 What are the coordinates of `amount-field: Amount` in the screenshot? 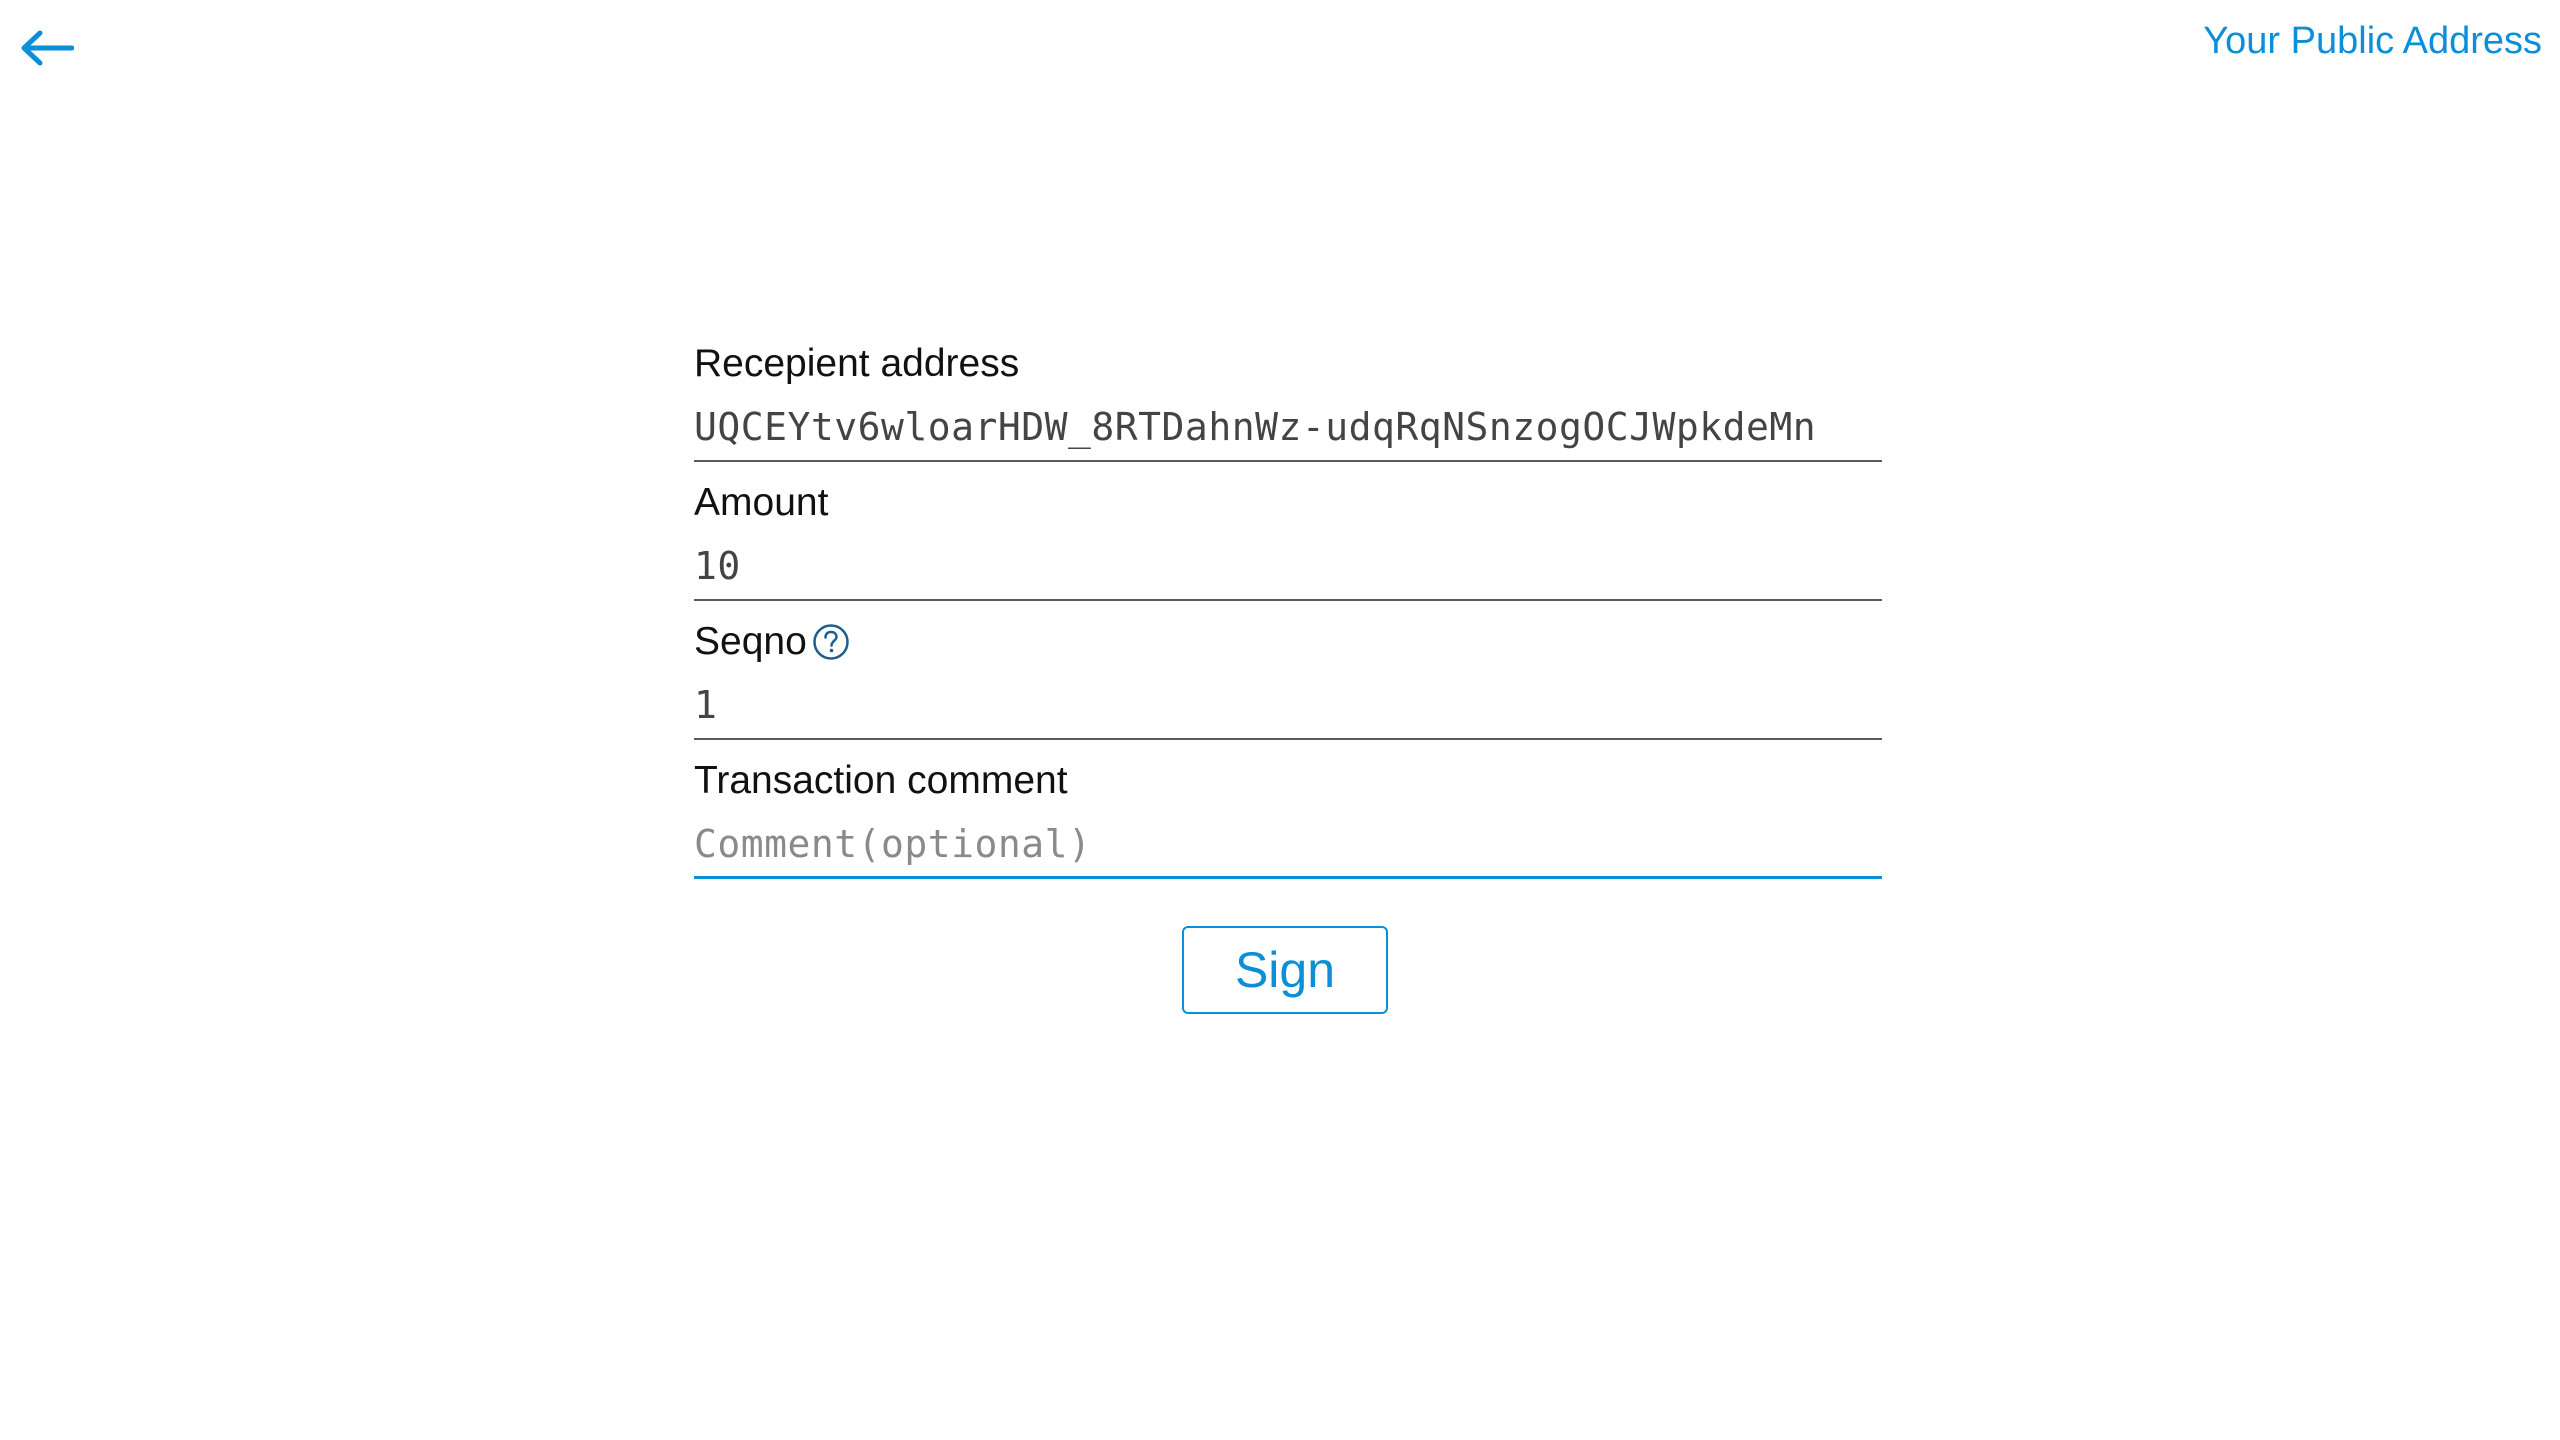 It's located at (1288, 546).